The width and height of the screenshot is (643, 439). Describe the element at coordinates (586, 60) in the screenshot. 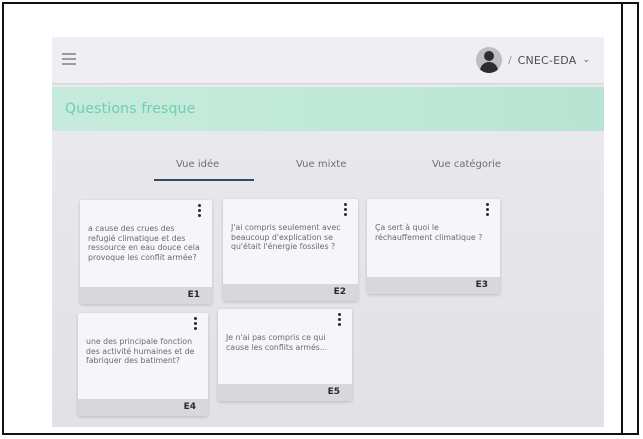

I see `chevron-down-icon: ⌄` at that location.